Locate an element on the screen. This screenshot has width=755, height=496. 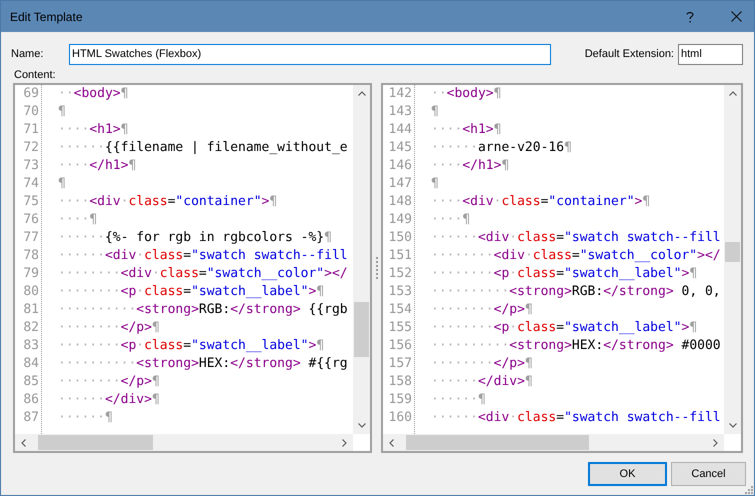
line-number: 157 is located at coordinates (400, 364).